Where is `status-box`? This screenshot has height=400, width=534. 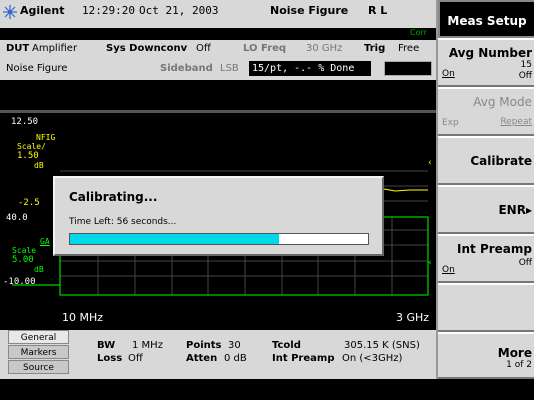 status-box is located at coordinates (408, 68).